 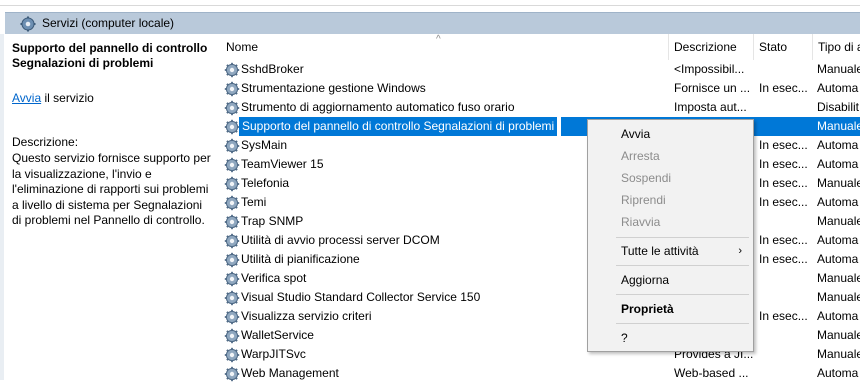 What do you see at coordinates (272, 69) in the screenshot?
I see `service-name: SshdBroker` at bounding box center [272, 69].